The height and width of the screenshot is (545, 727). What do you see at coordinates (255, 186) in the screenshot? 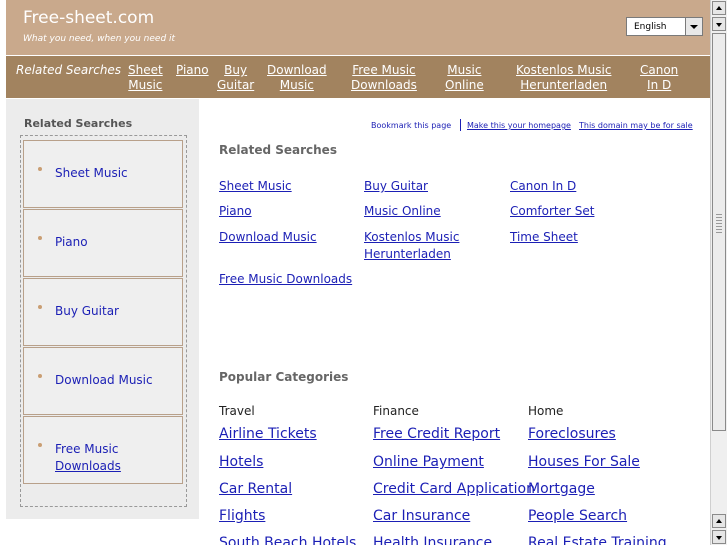
I see `related-link: Sheet Music` at bounding box center [255, 186].